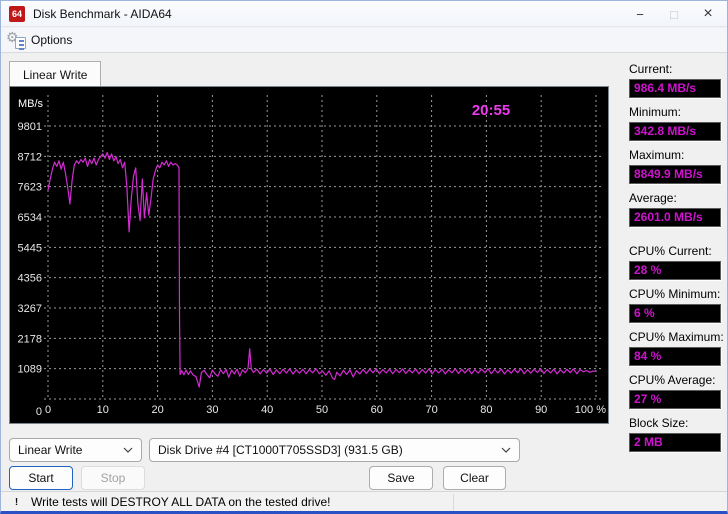  I want to click on svg-text: 100 %, so click(590, 410).